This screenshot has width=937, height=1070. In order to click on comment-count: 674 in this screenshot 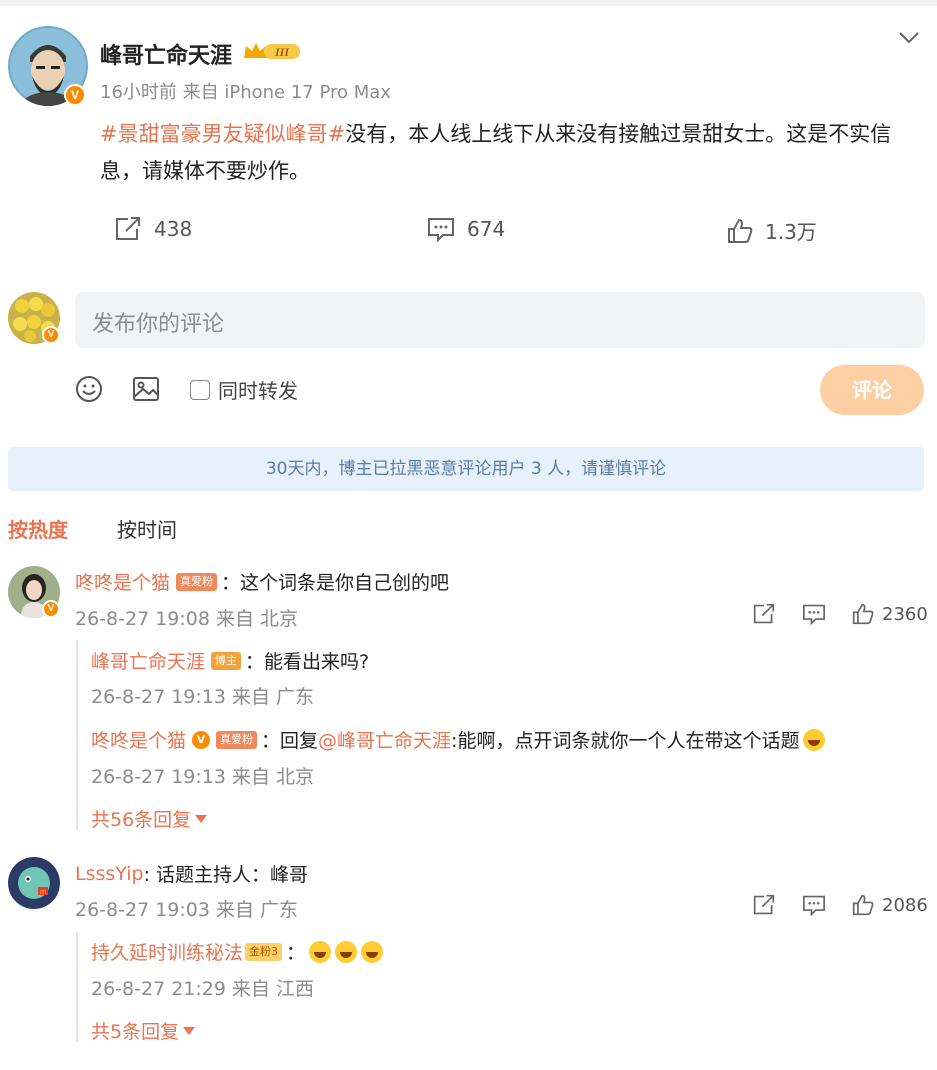, I will do `click(486, 229)`.